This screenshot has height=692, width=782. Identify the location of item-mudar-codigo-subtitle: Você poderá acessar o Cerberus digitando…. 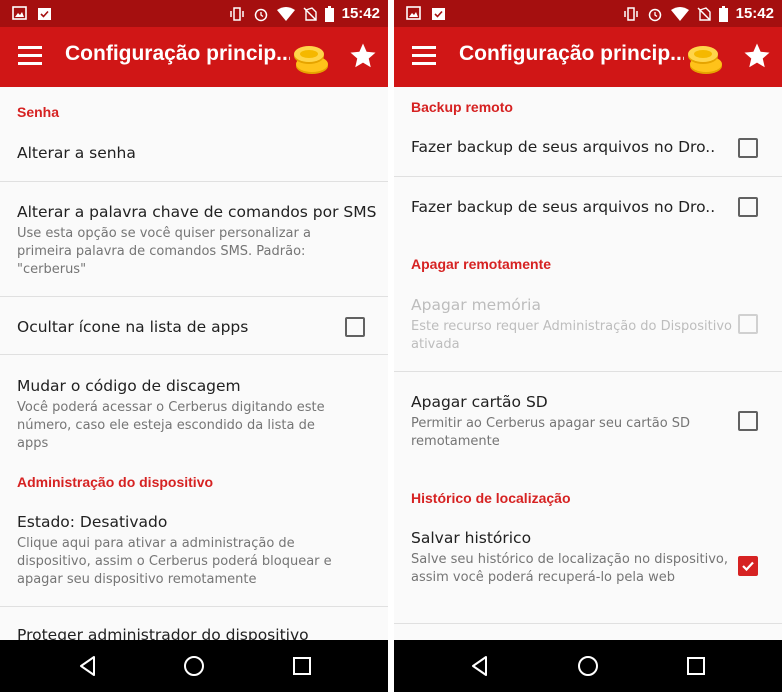
(171, 425).